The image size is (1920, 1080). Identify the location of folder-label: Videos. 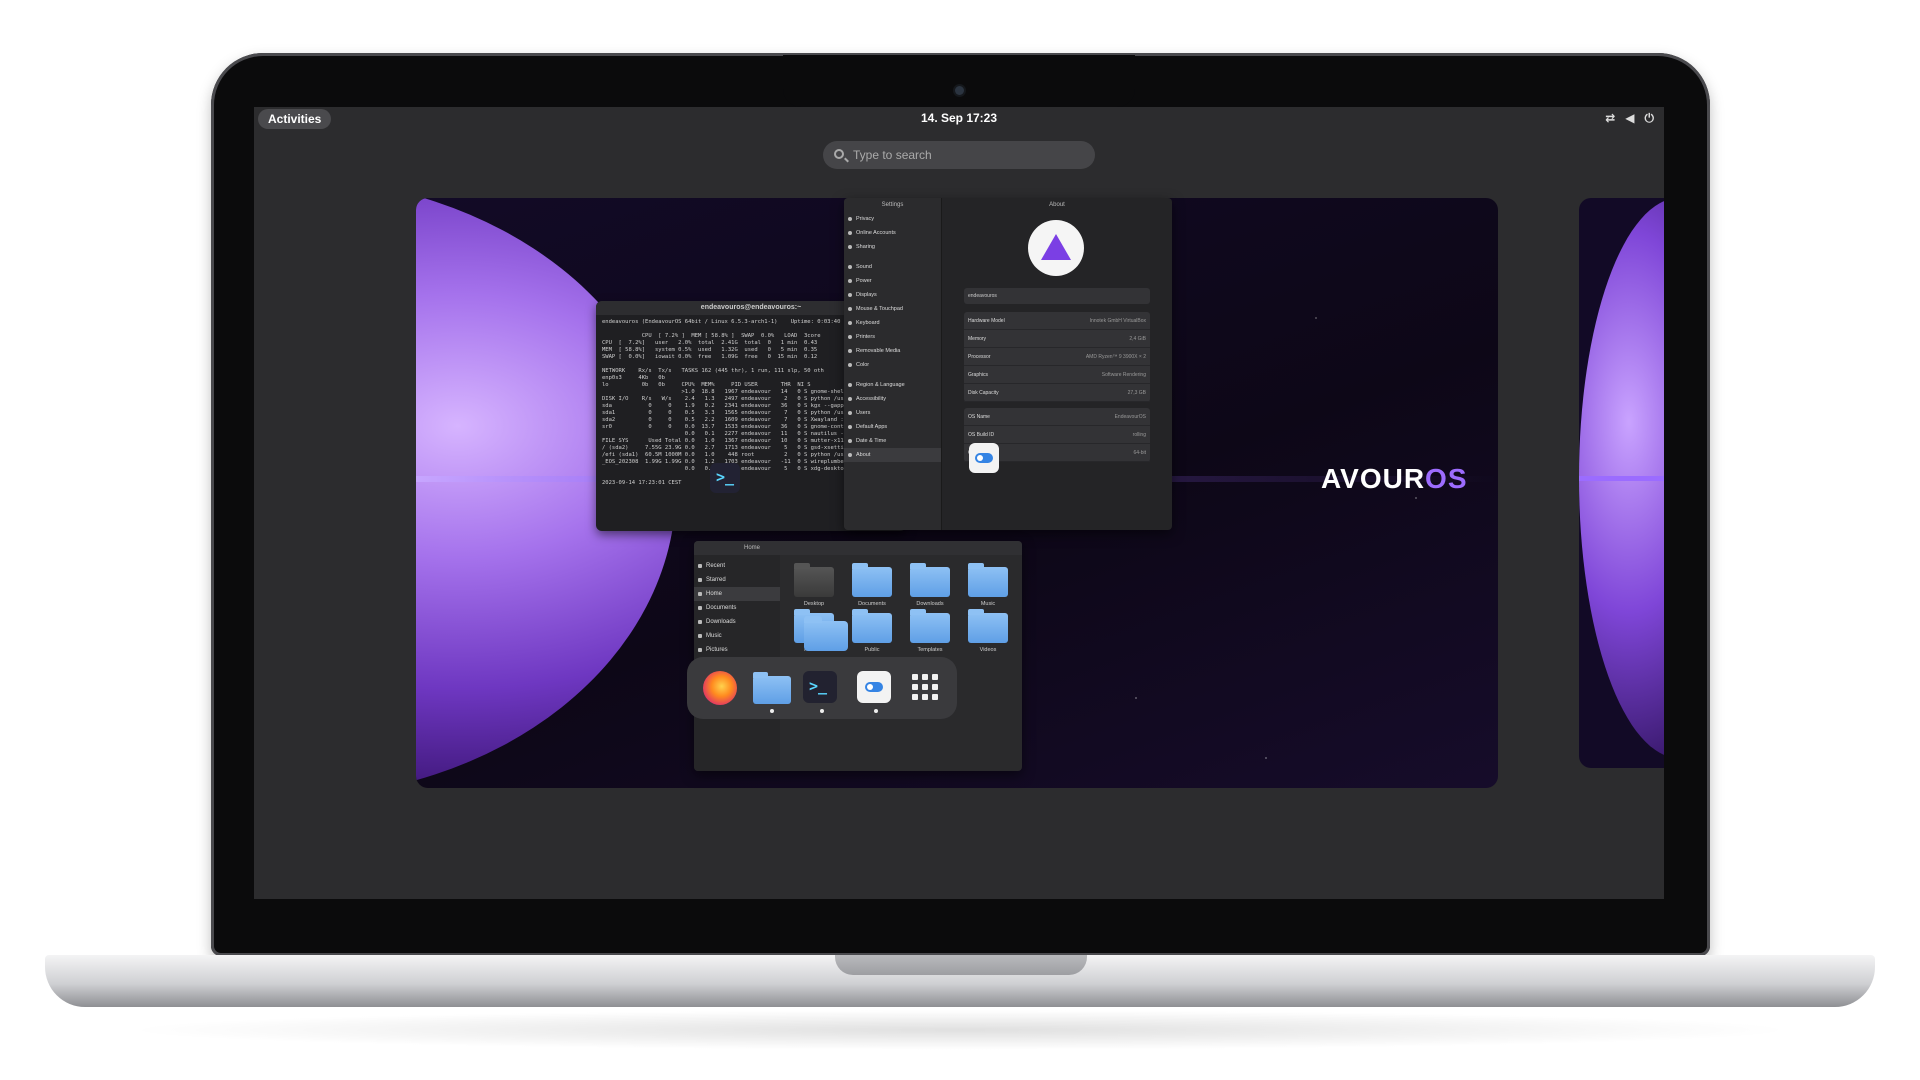
(988, 650).